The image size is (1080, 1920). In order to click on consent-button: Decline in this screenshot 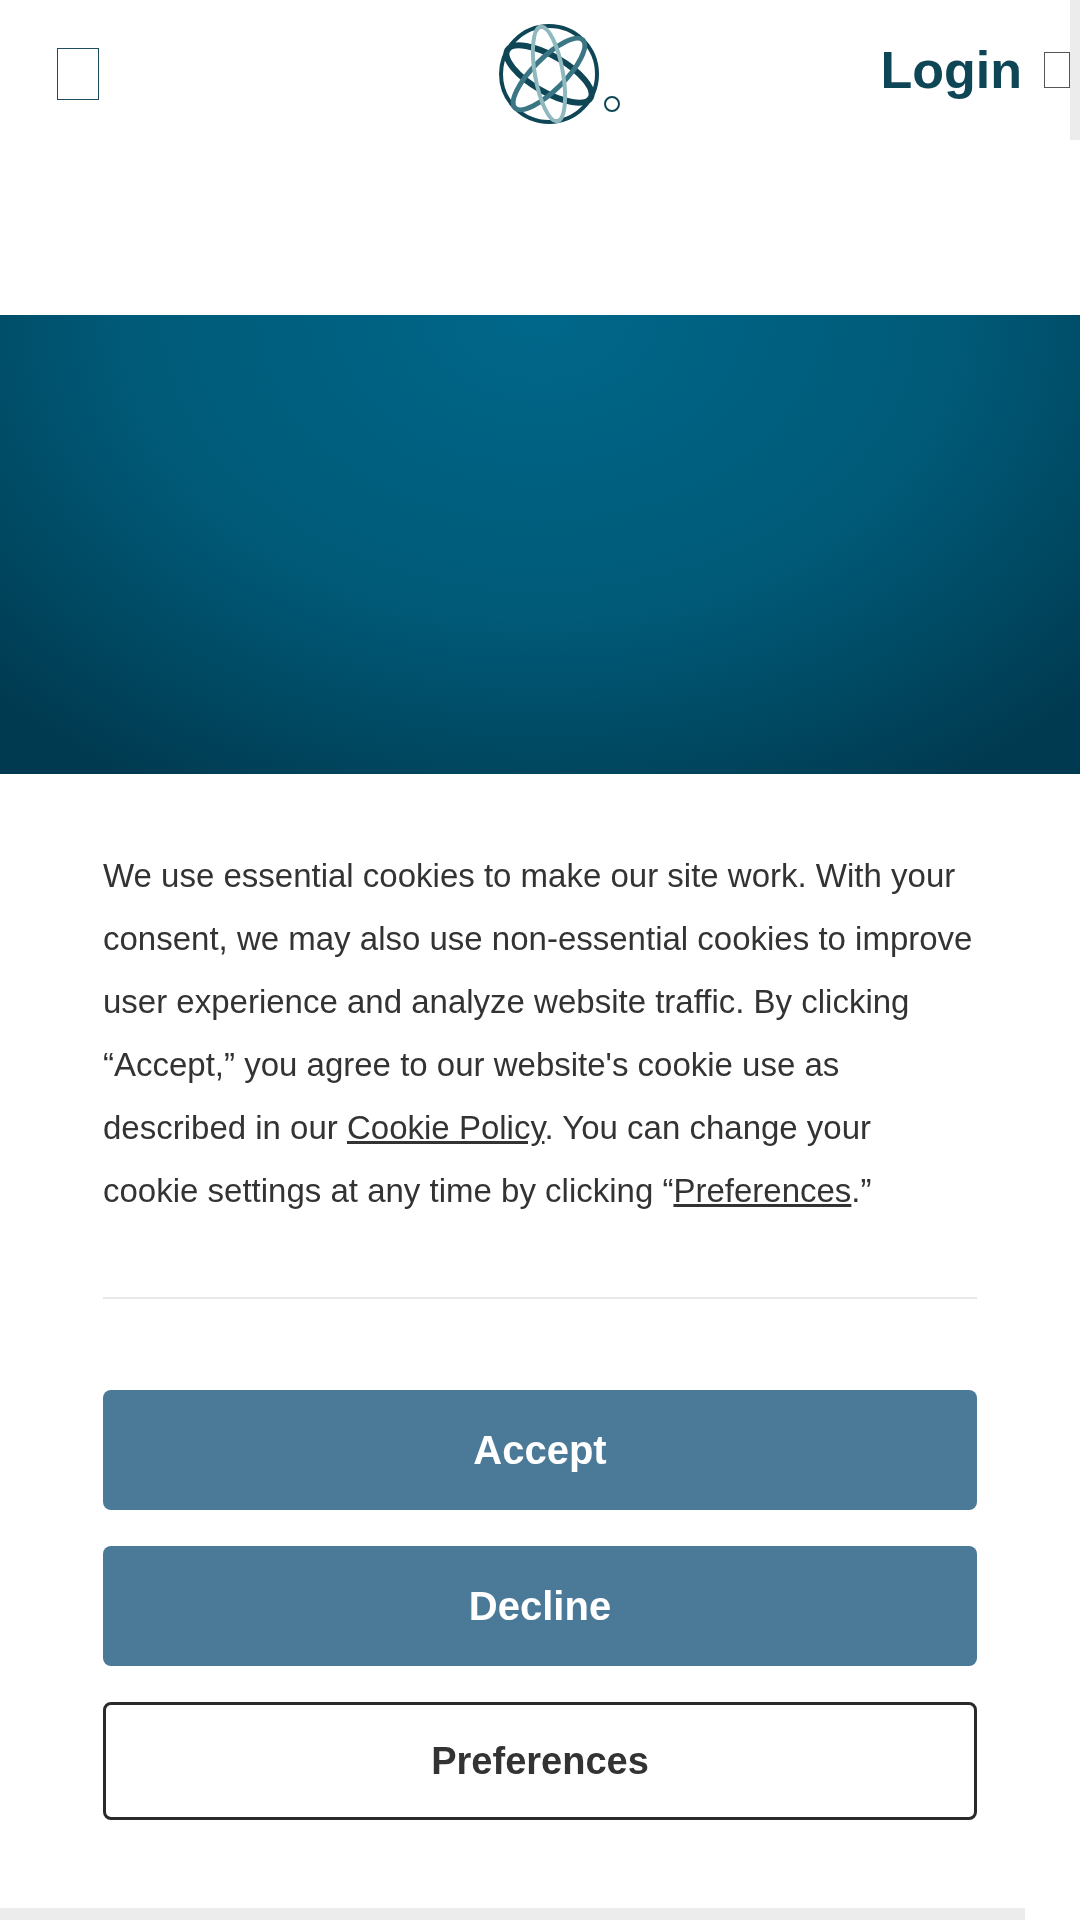, I will do `click(540, 1606)`.